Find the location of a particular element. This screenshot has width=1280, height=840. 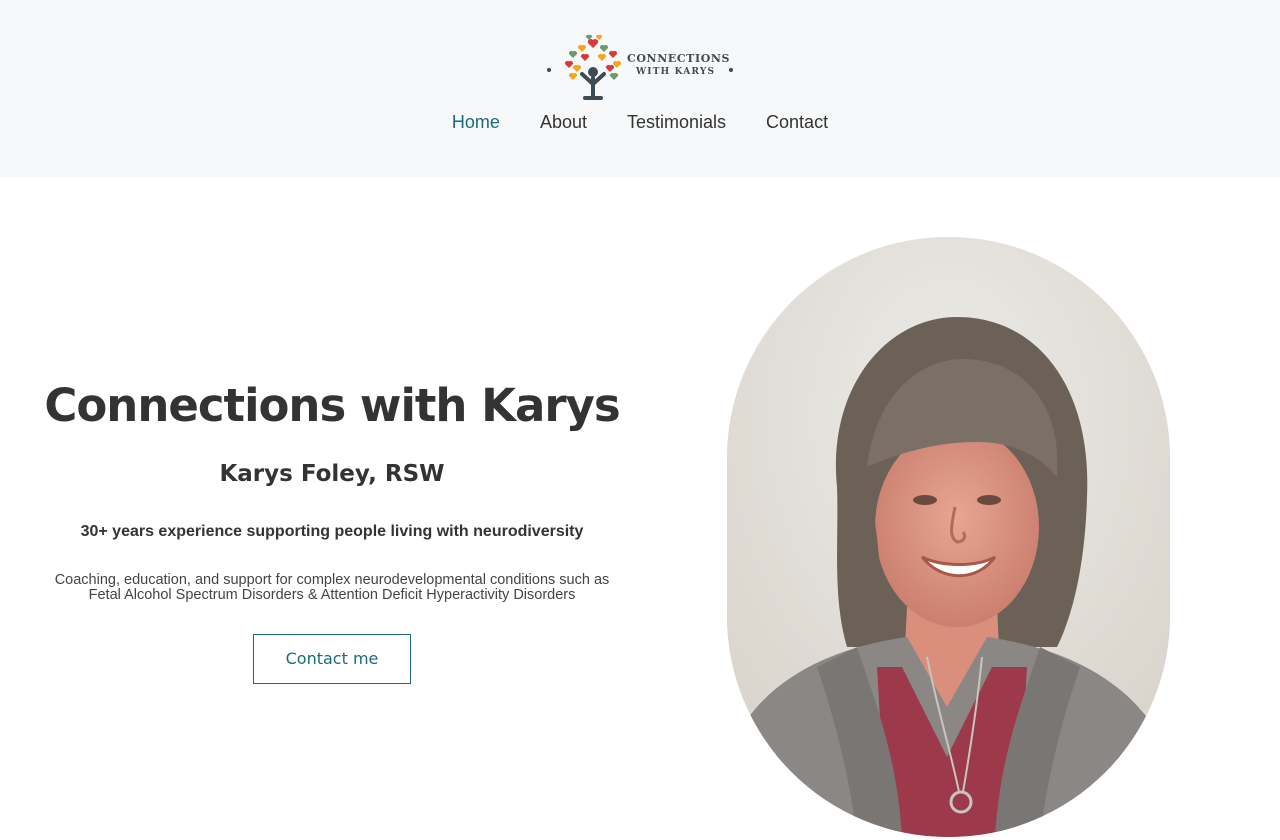

logo-dot-icon is located at coordinates (731, 70).